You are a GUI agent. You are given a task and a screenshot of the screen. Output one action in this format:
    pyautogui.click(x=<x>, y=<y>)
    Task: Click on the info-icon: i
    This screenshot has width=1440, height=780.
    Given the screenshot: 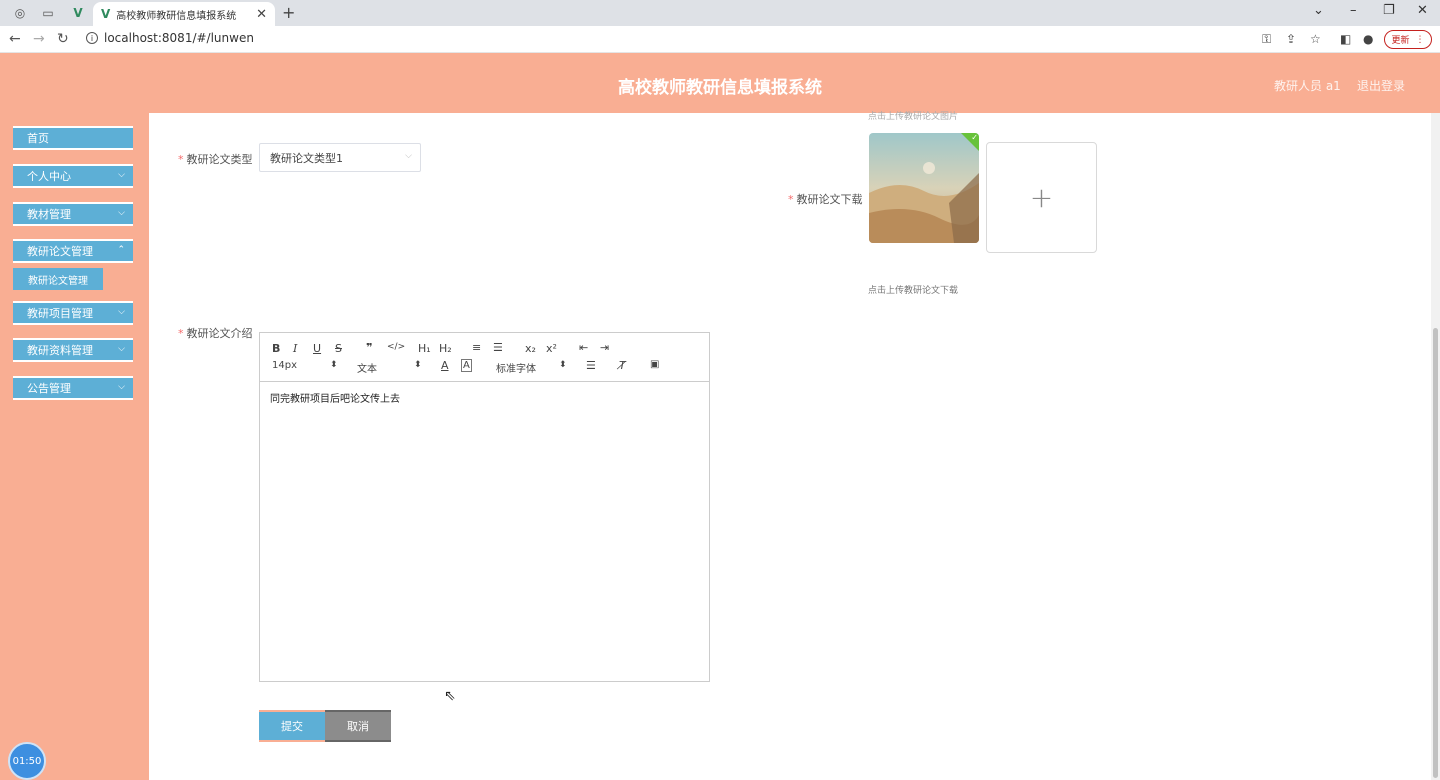 What is the action you would take?
    pyautogui.click(x=92, y=38)
    